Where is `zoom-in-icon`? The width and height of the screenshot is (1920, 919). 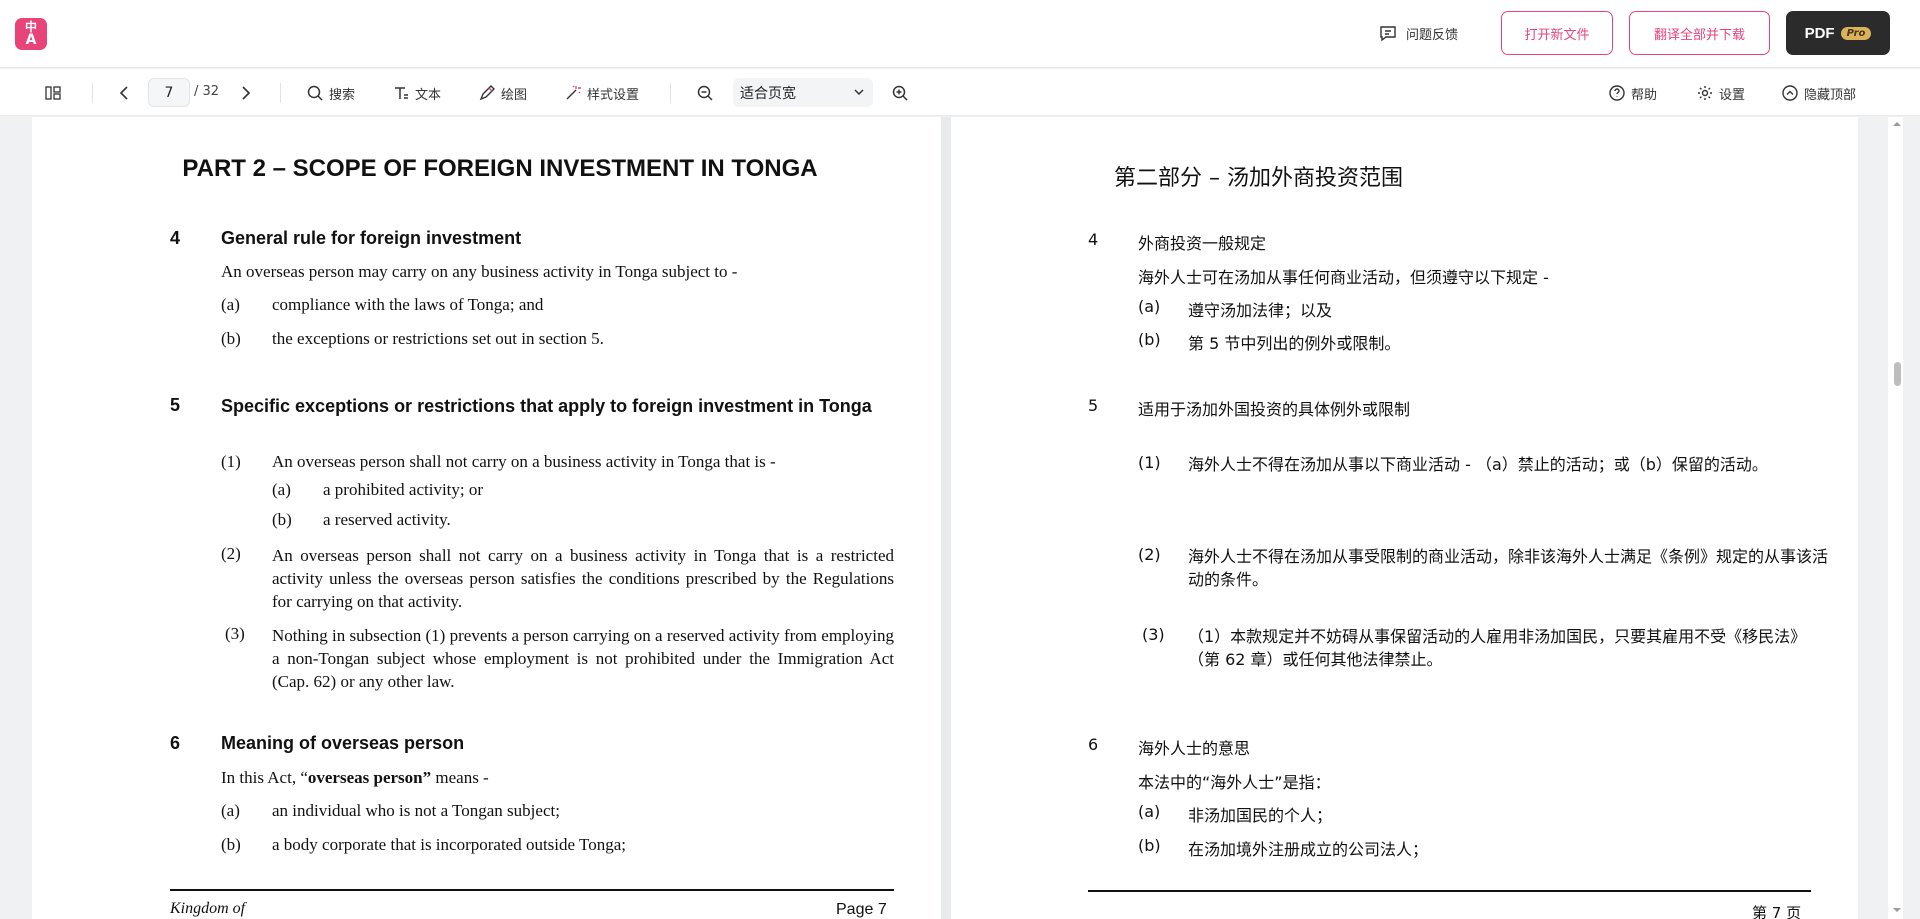 zoom-in-icon is located at coordinates (900, 93).